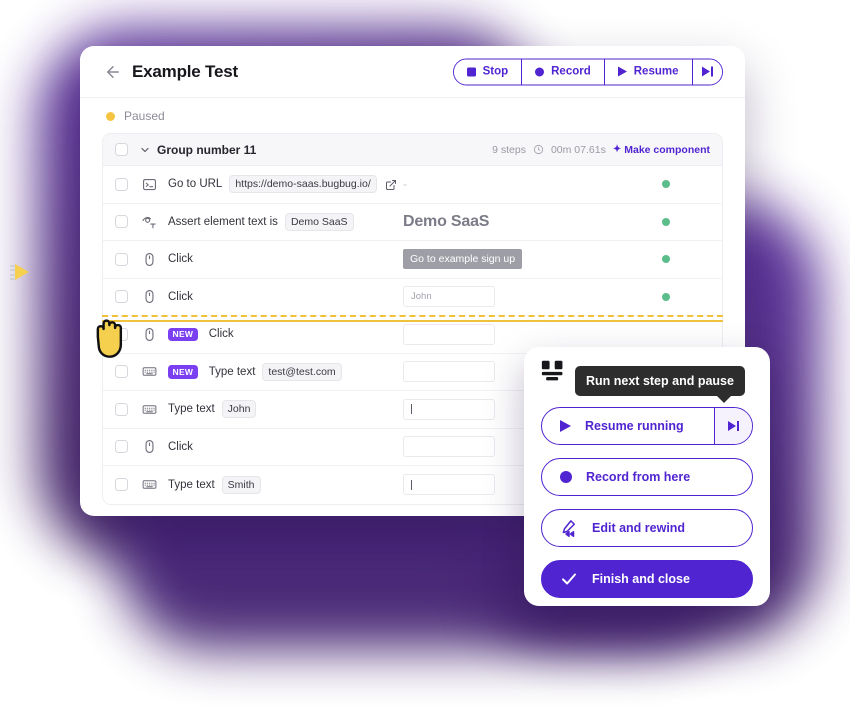 Image resolution: width=850 pixels, height=727 pixels. What do you see at coordinates (302, 371) in the screenshot?
I see `step-value-chip: test@test.com` at bounding box center [302, 371].